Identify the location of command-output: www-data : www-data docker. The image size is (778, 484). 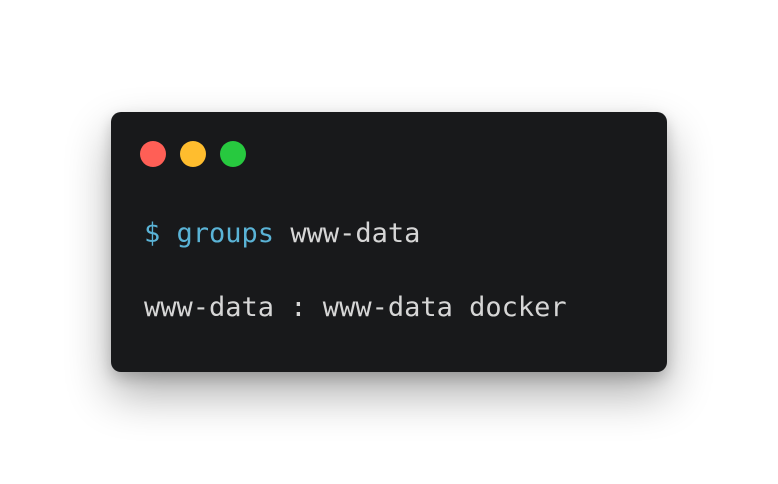
(355, 307).